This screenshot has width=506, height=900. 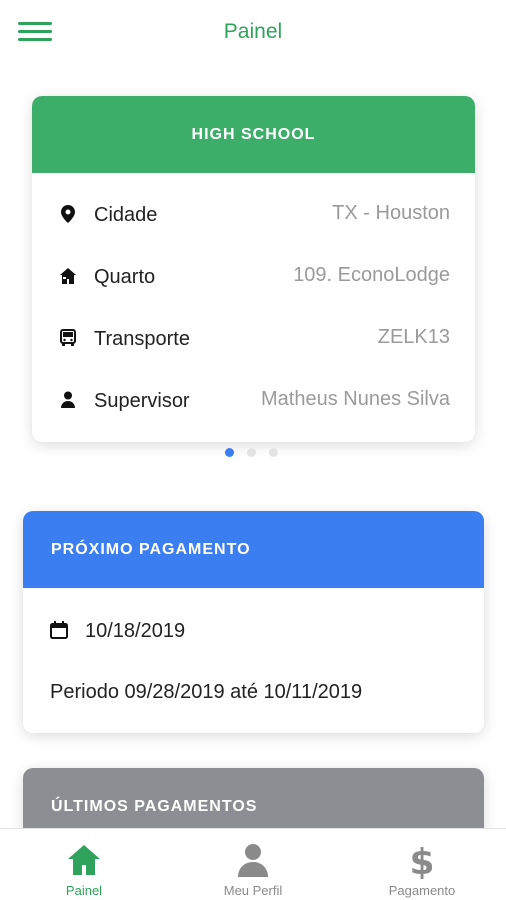 What do you see at coordinates (391, 213) in the screenshot?
I see `city-value: TX - Houston` at bounding box center [391, 213].